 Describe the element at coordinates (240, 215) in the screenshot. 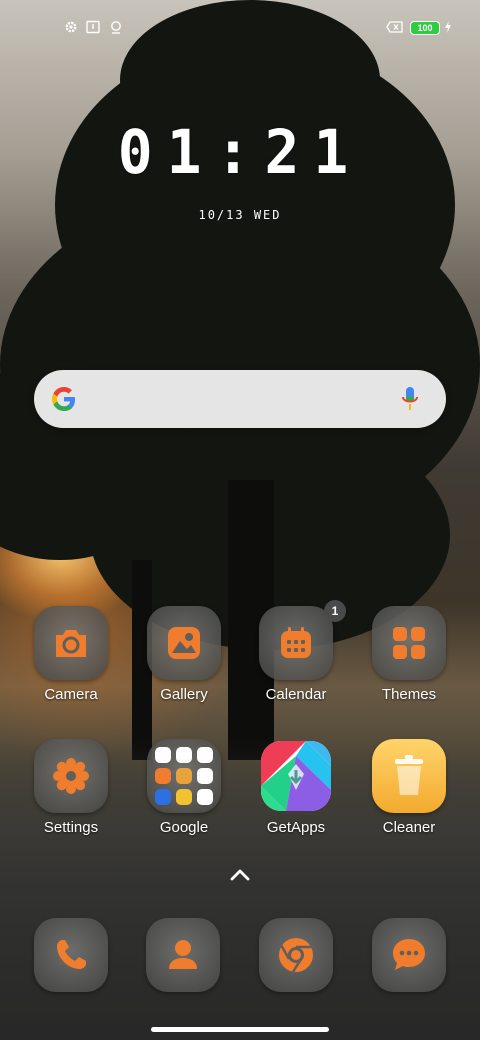

I see `clock-date: 10/13 WED` at that location.